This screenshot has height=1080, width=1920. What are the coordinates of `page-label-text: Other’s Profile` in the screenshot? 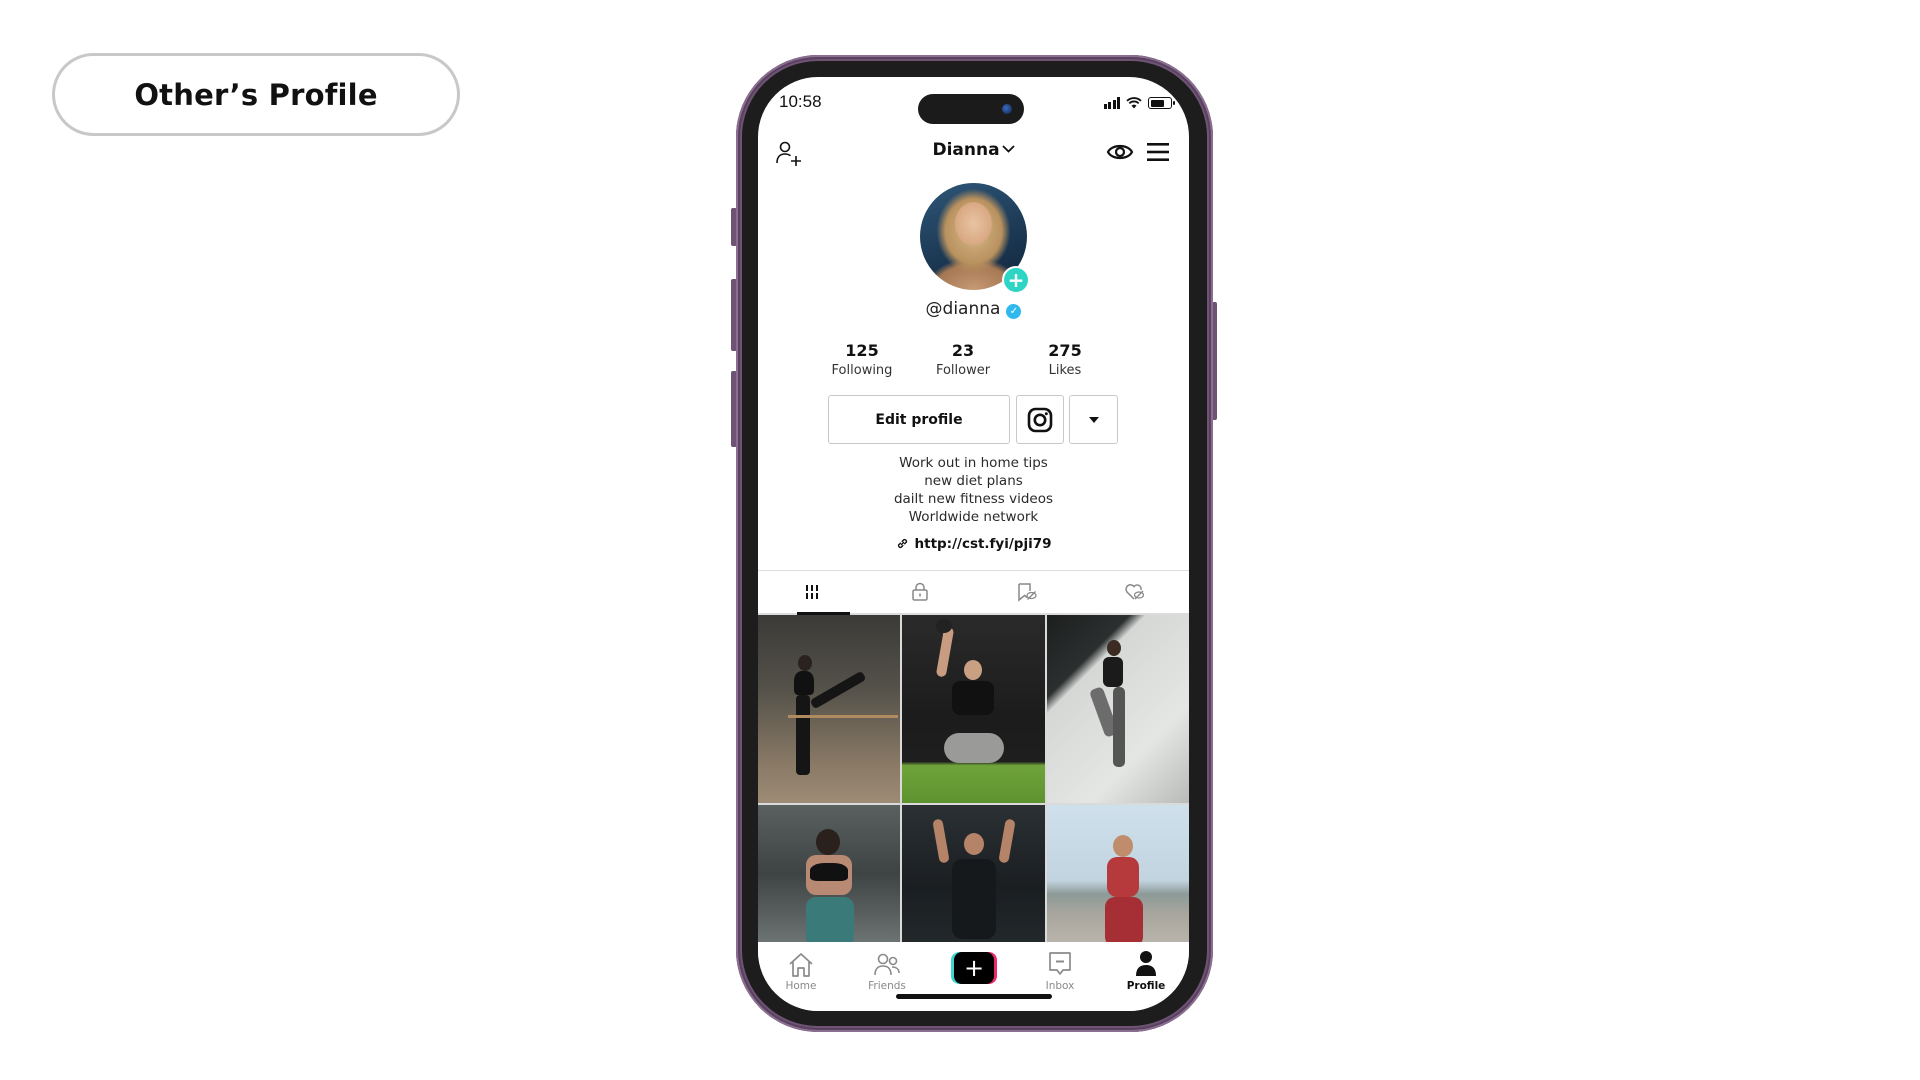 It's located at (256, 94).